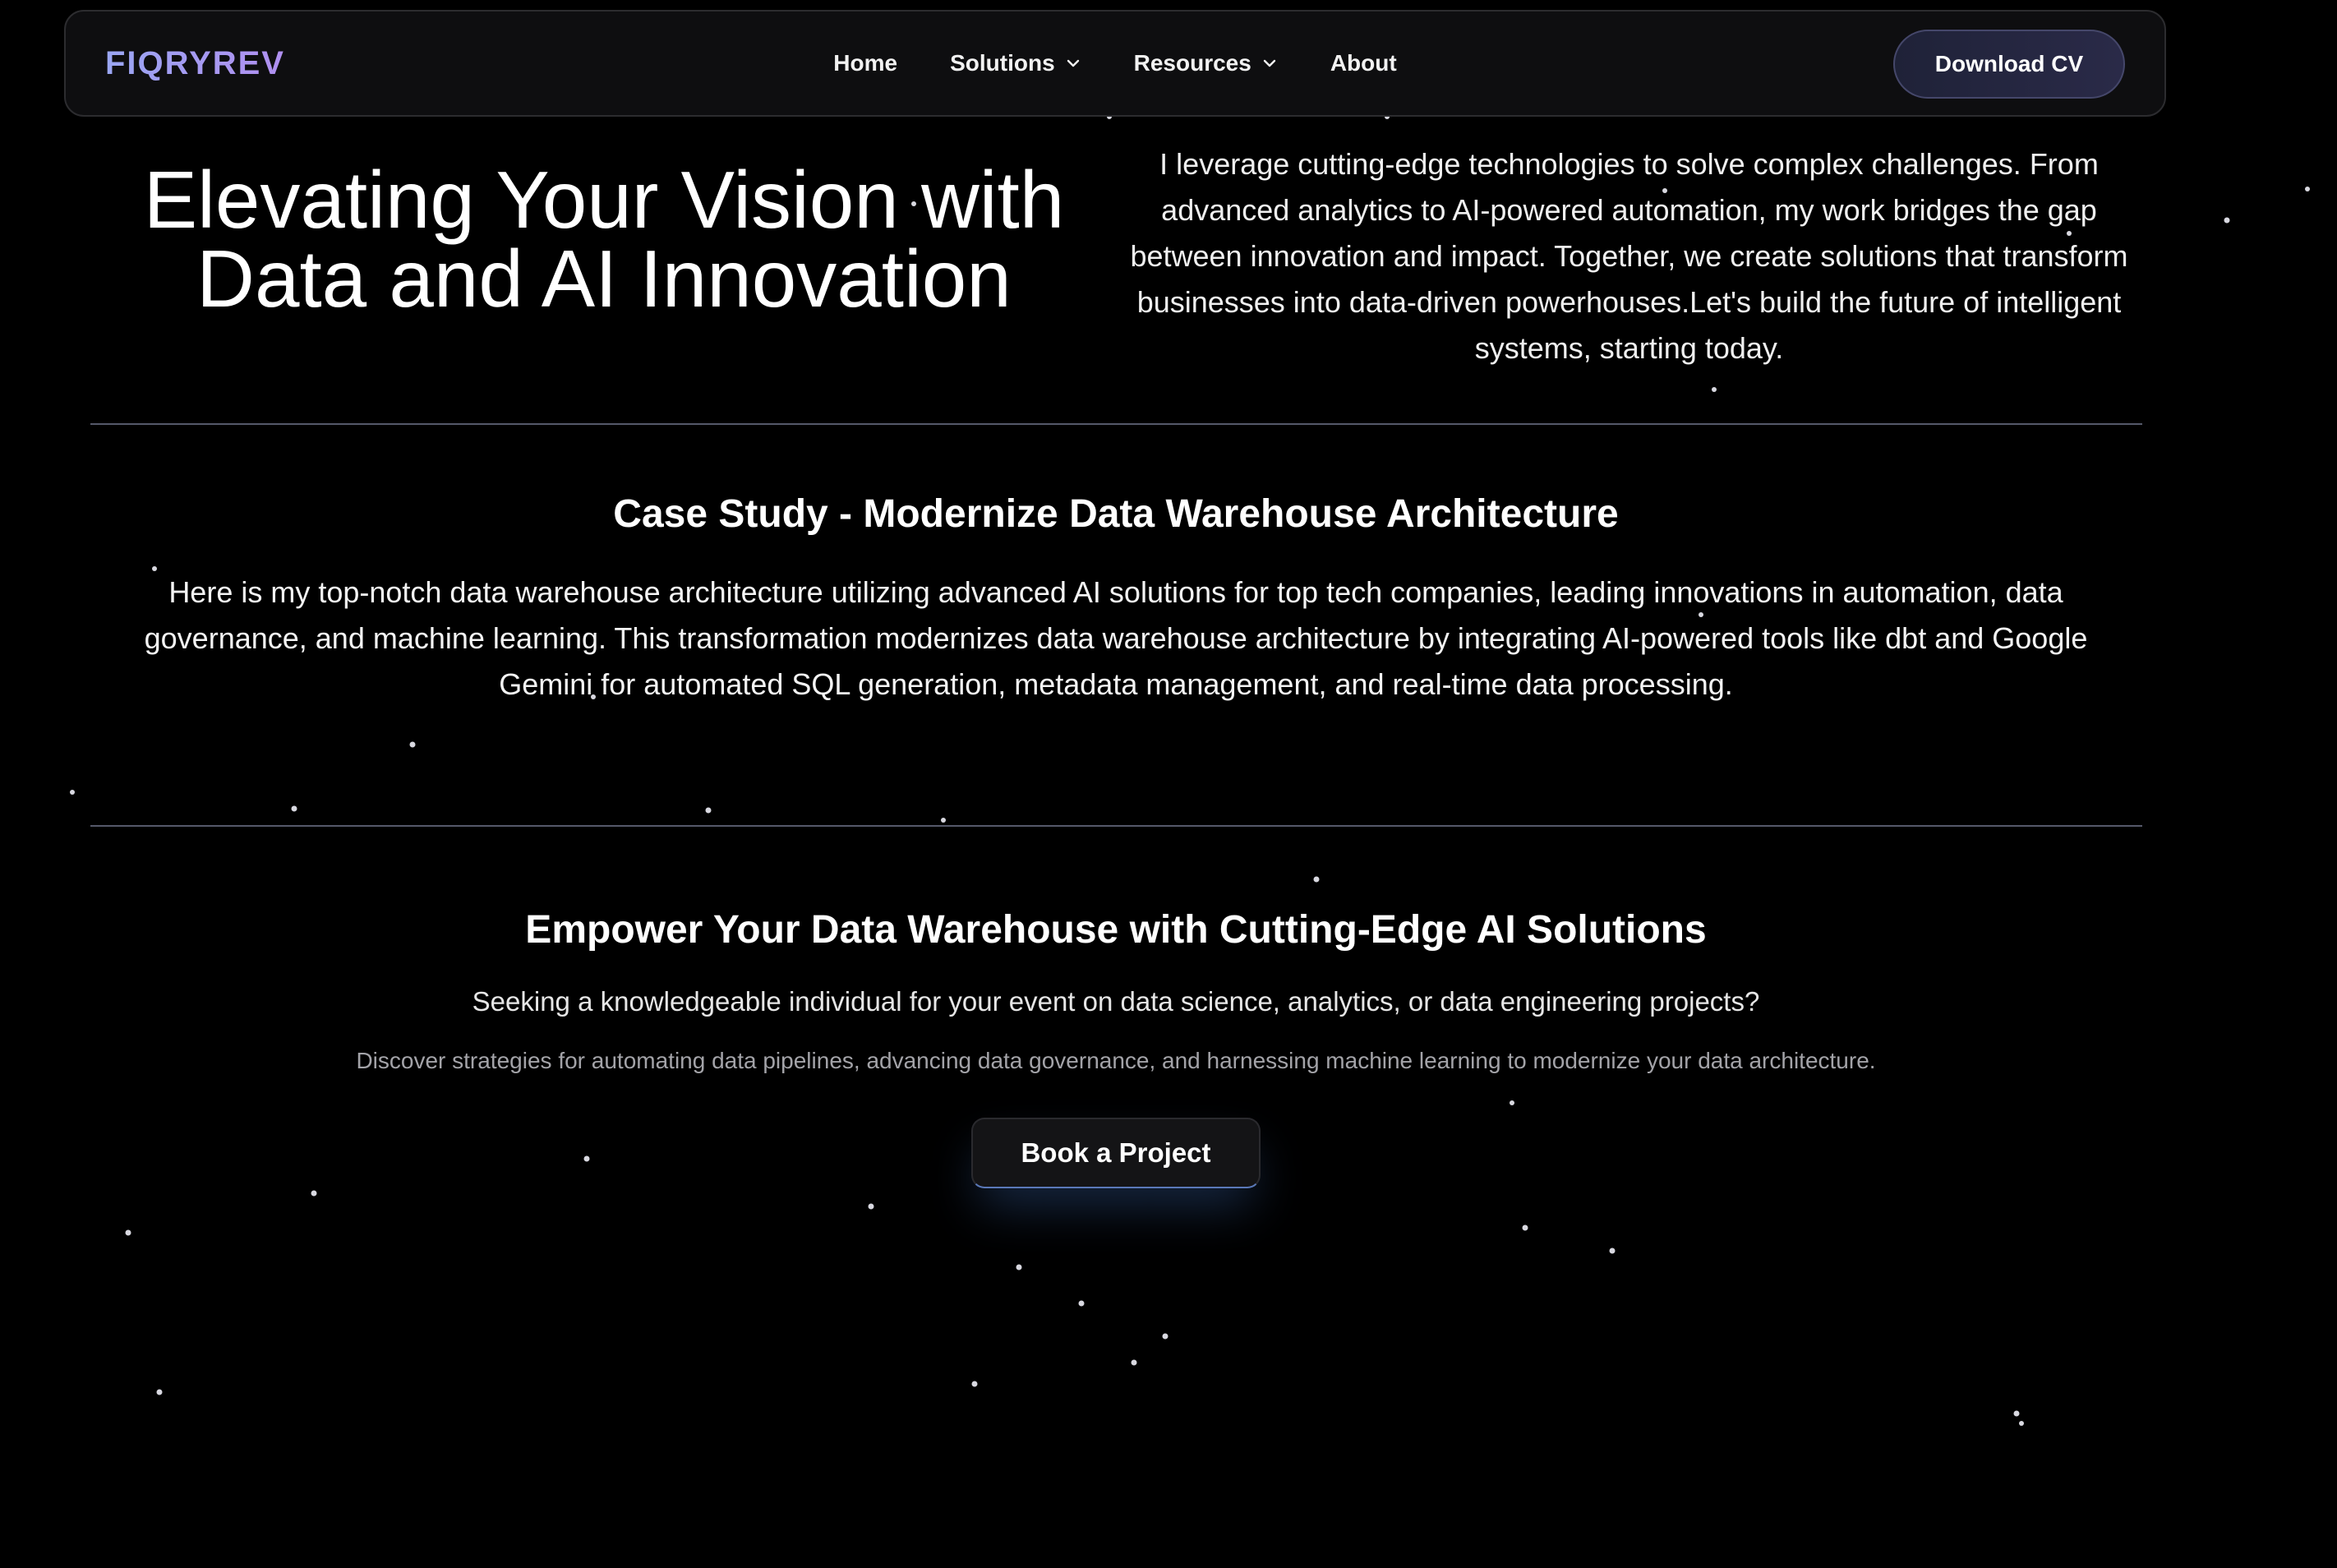 This screenshot has height=1568, width=2337. I want to click on download-cv-button: Download CV, so click(2009, 64).